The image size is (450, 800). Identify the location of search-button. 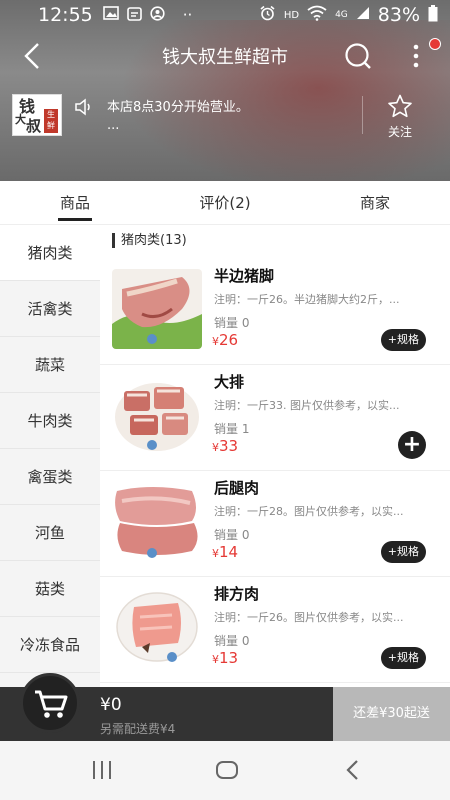
(358, 56).